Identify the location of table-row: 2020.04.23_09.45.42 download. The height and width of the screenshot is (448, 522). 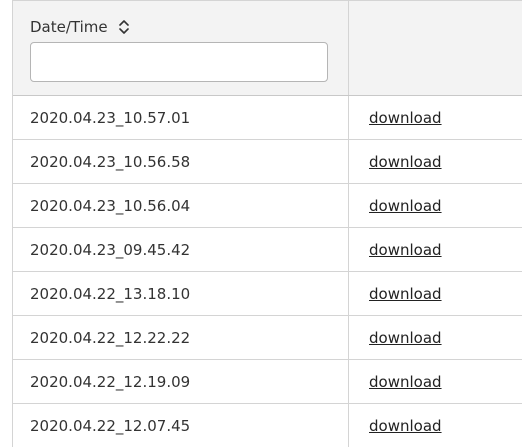
(267, 250).